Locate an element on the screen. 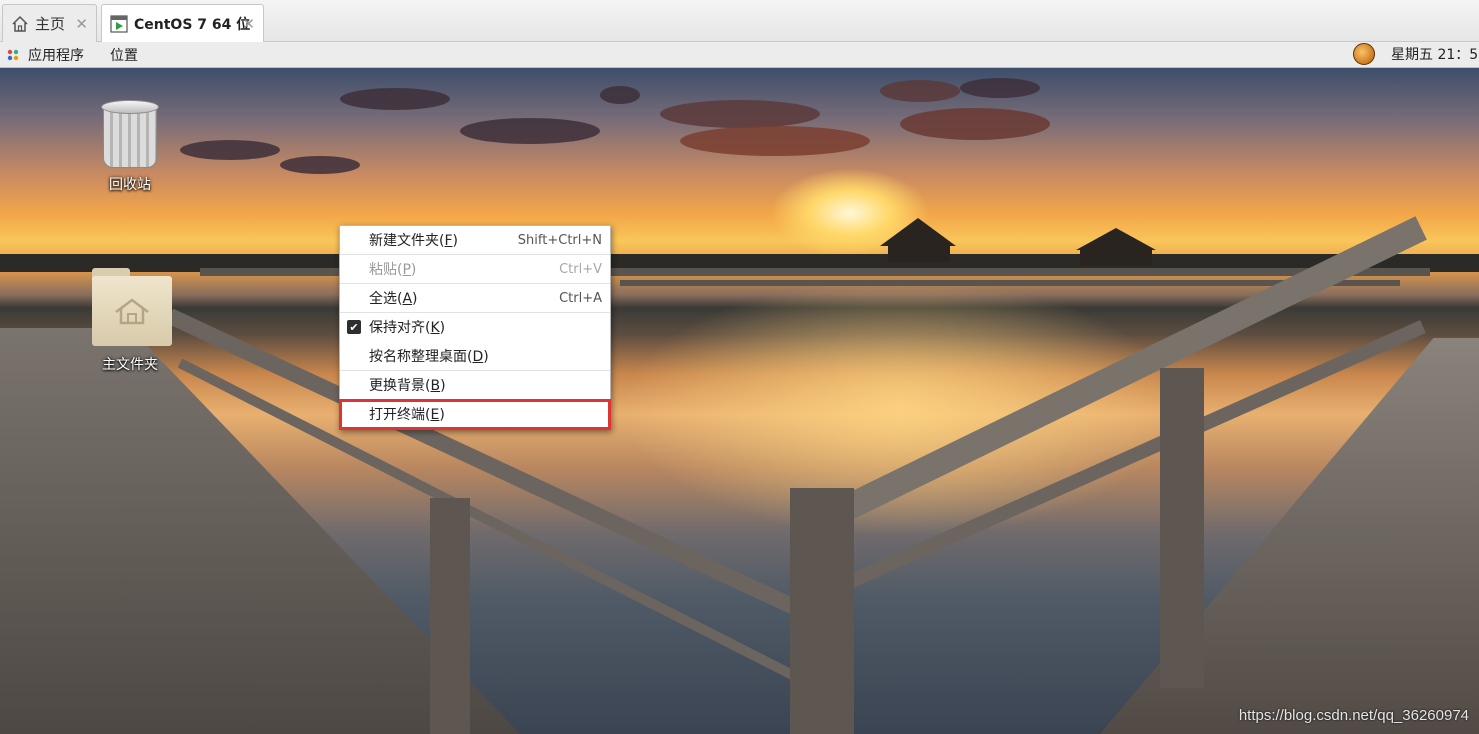 The height and width of the screenshot is (734, 1479). home-folder-icon is located at coordinates (130, 308).